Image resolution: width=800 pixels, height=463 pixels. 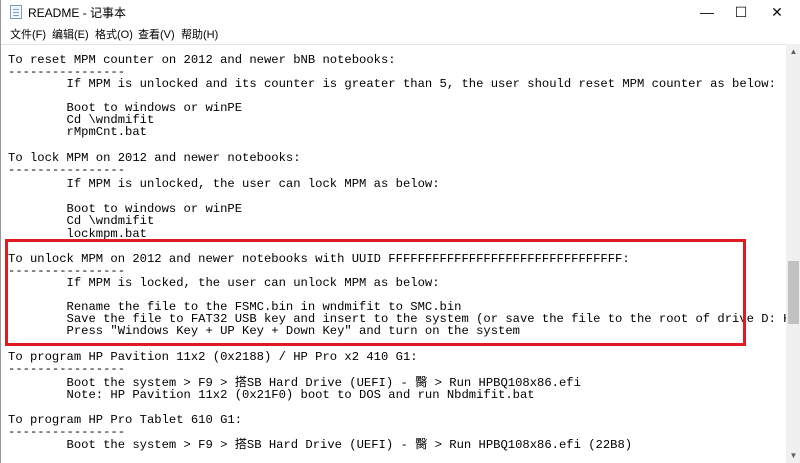 I want to click on close-button: ✕, so click(x=777, y=12).